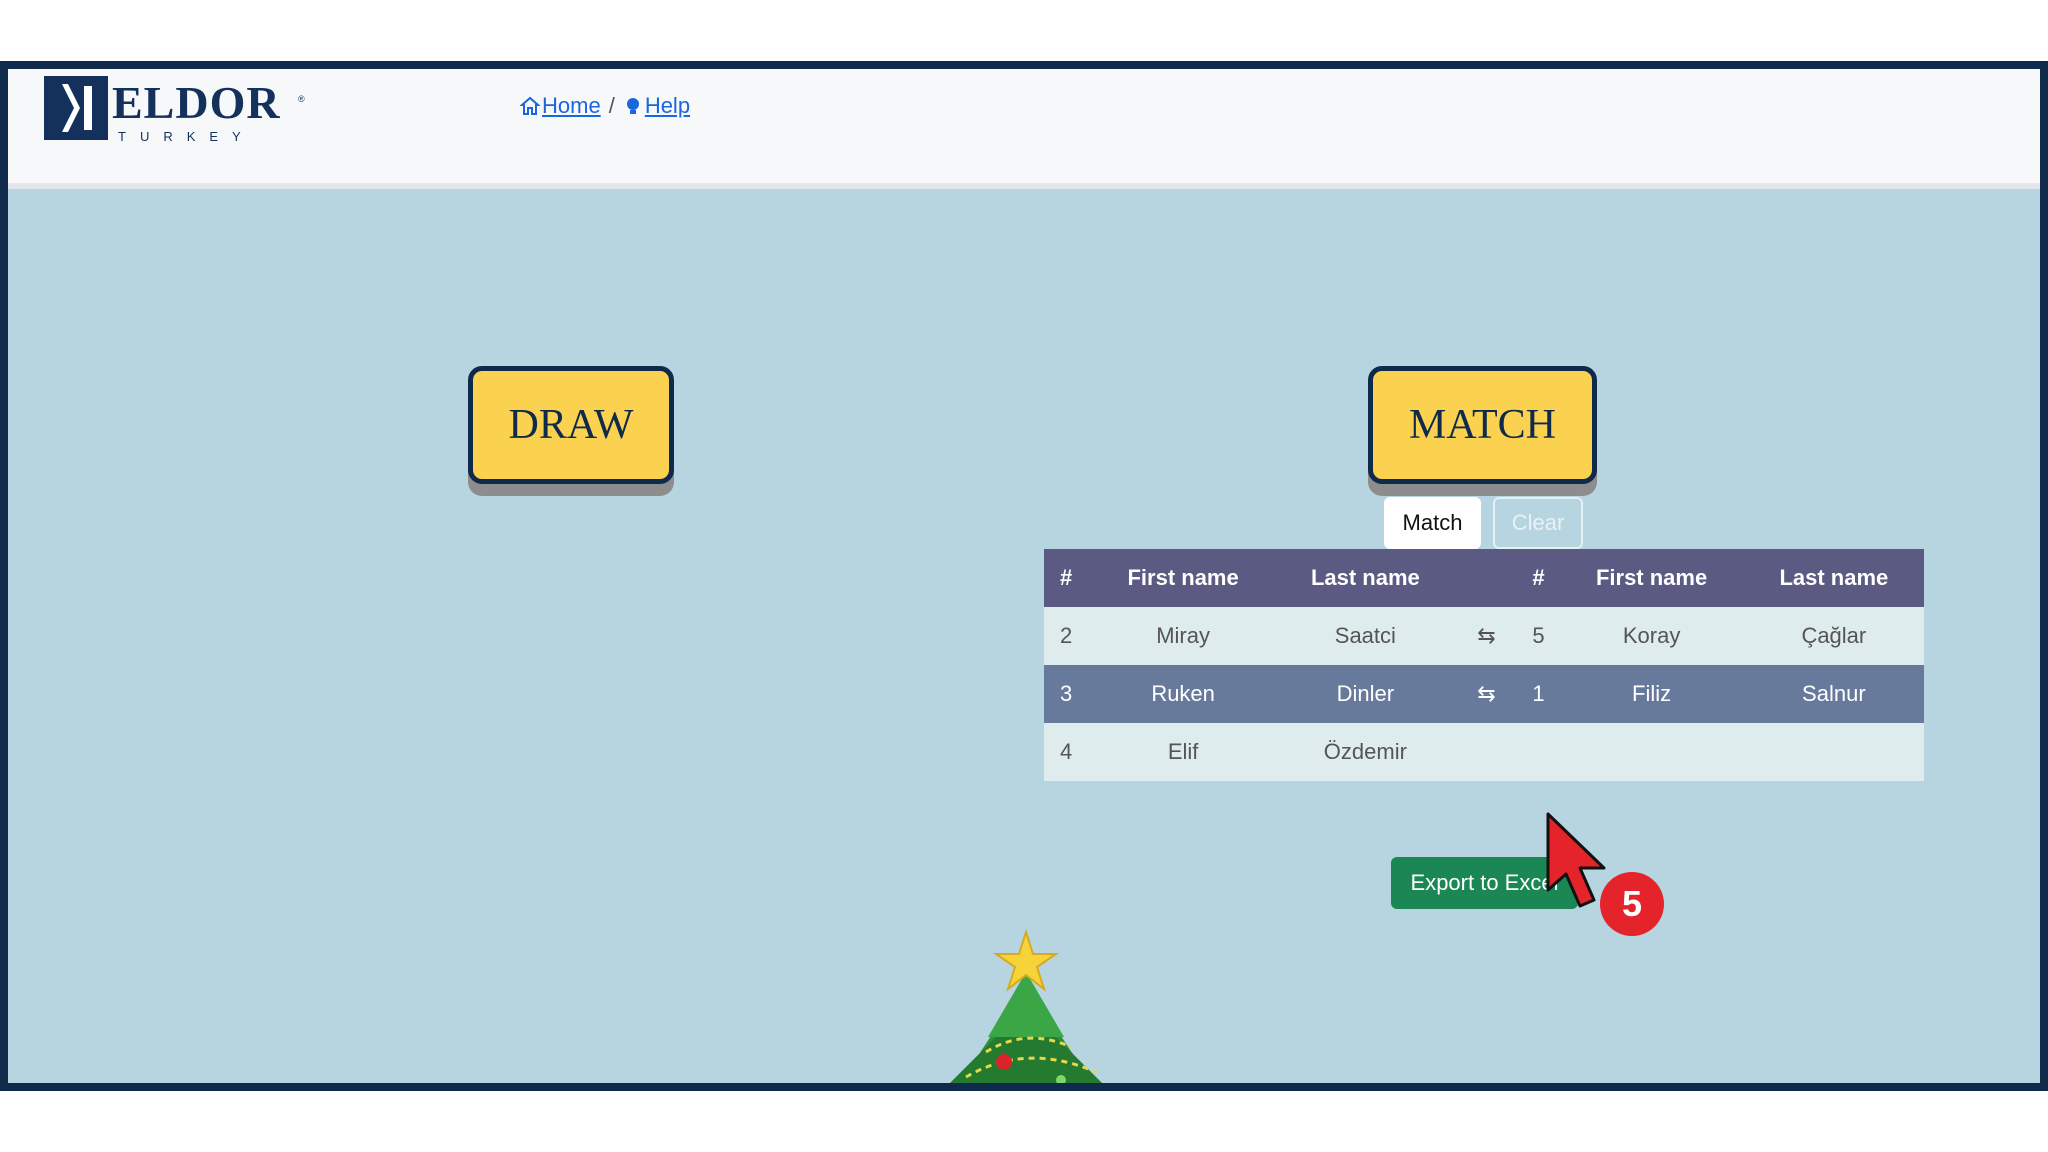 The height and width of the screenshot is (1152, 2048). What do you see at coordinates (196, 102) in the screenshot?
I see `logo-text: ELDOR` at bounding box center [196, 102].